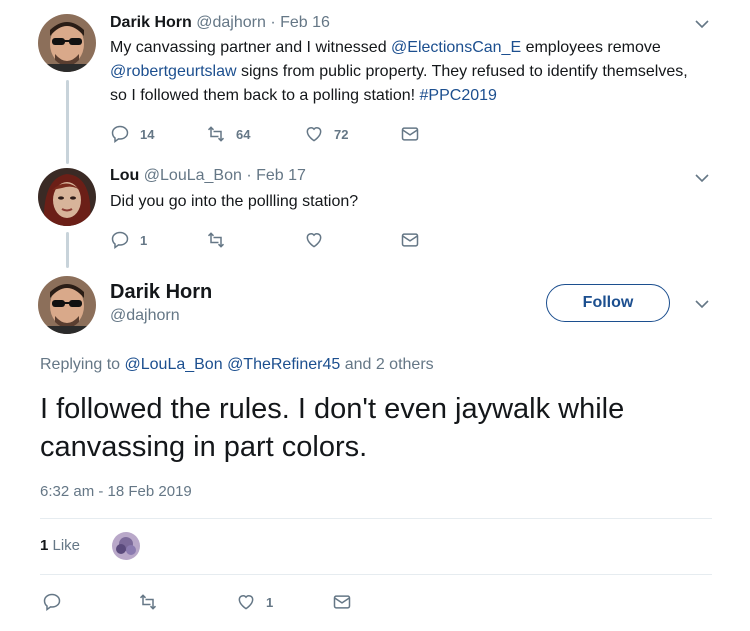 The height and width of the screenshot is (631, 750). Describe the element at coordinates (458, 95) in the screenshot. I see `hashtag-link: #PPC2019` at that location.